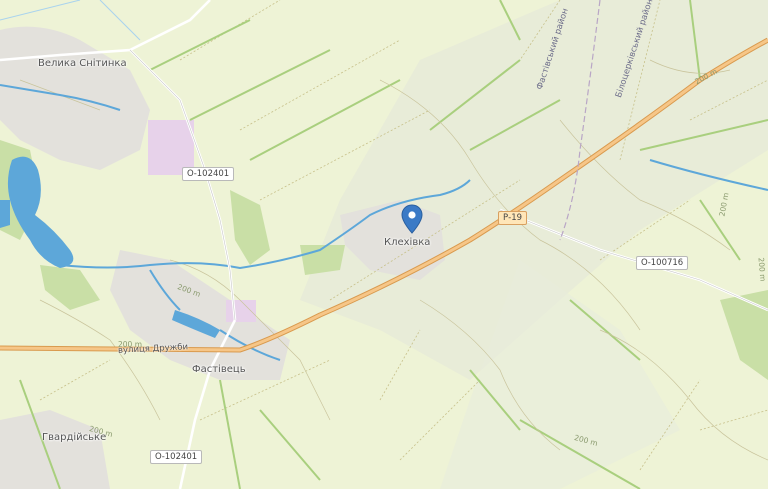 The height and width of the screenshot is (489, 768). Describe the element at coordinates (407, 242) in the screenshot. I see `place-label-klekhivka: Клехівка` at that location.